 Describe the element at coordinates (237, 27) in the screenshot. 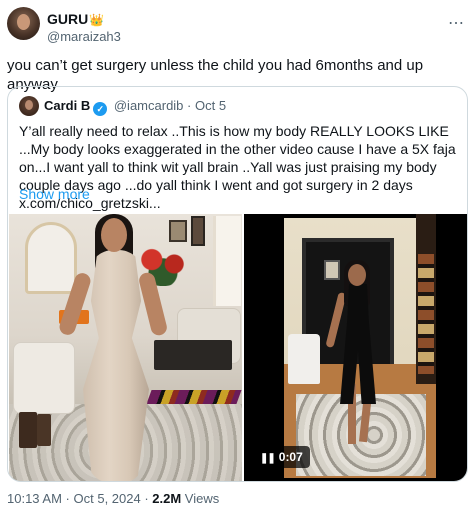

I see `tweet-header: GURU👑 @maraizah3 ⋯` at that location.